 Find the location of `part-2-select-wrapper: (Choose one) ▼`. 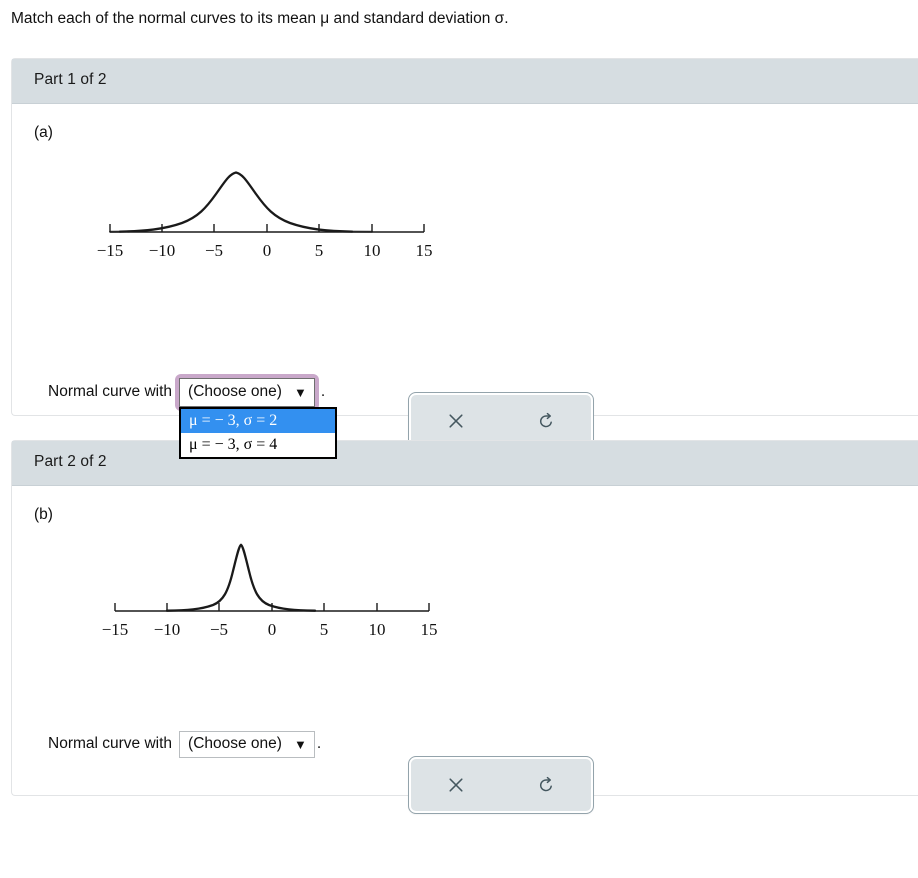

part-2-select-wrapper: (Choose one) ▼ is located at coordinates (247, 744).